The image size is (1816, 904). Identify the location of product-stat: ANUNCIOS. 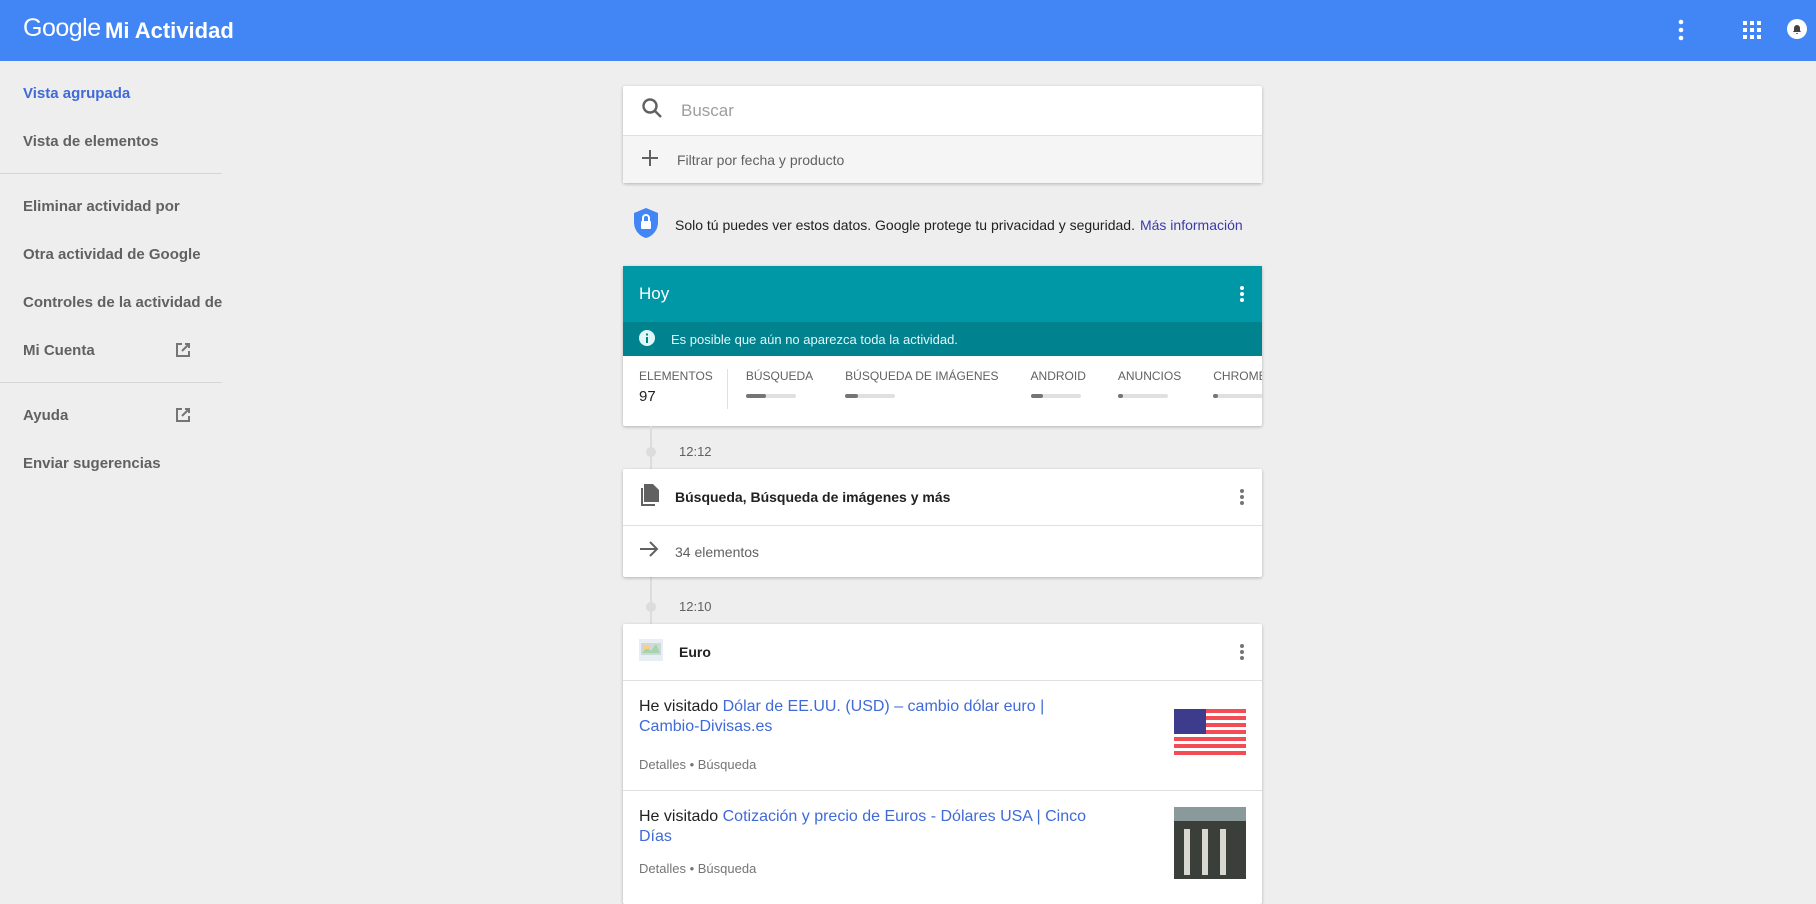
(1149, 397).